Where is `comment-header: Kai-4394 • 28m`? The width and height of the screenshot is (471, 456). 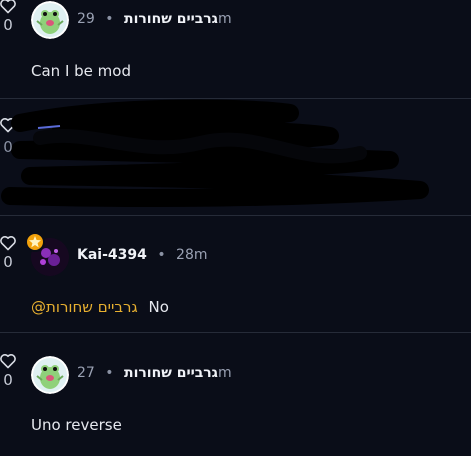
comment-header: Kai-4394 • 28m is located at coordinates (142, 255).